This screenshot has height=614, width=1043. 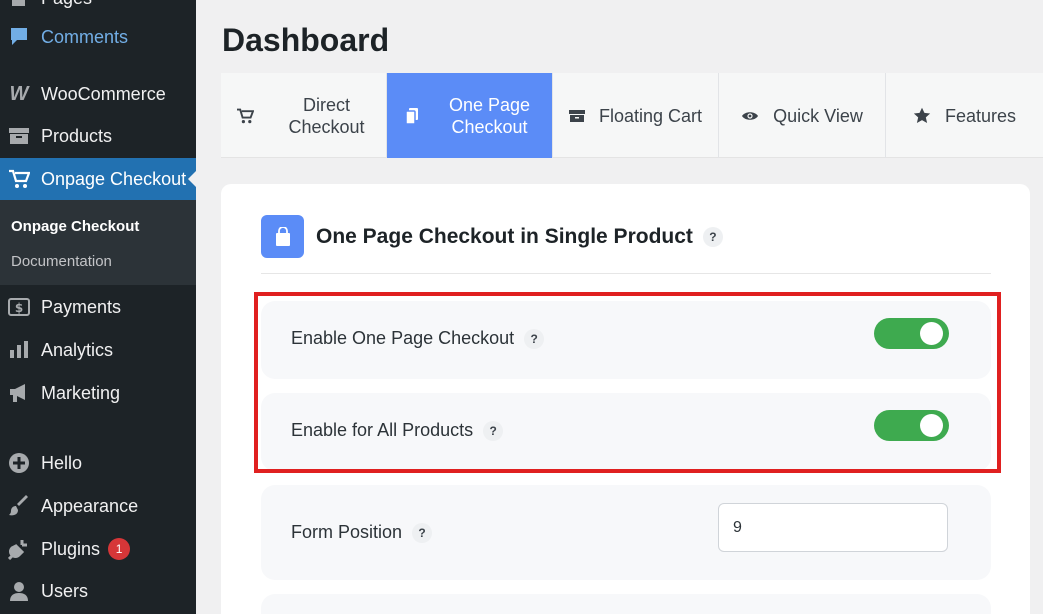 I want to click on sidebar-item-plugins: Plugins 1, so click(x=98, y=549).